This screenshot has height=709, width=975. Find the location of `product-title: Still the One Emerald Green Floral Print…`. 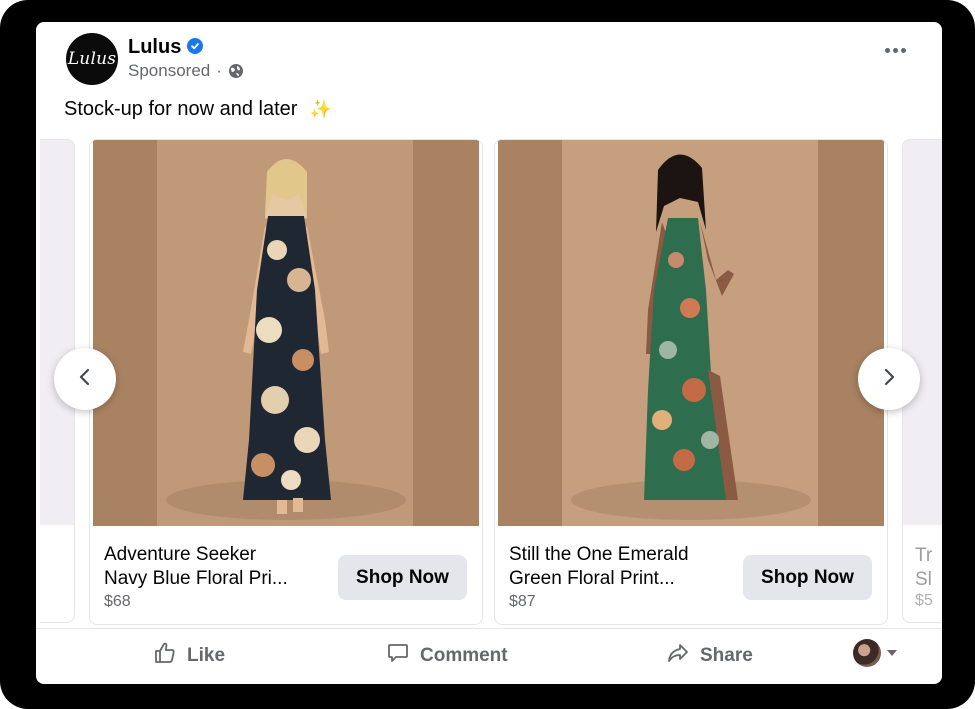

product-title: Still the One Emerald Green Floral Print… is located at coordinates (621, 567).